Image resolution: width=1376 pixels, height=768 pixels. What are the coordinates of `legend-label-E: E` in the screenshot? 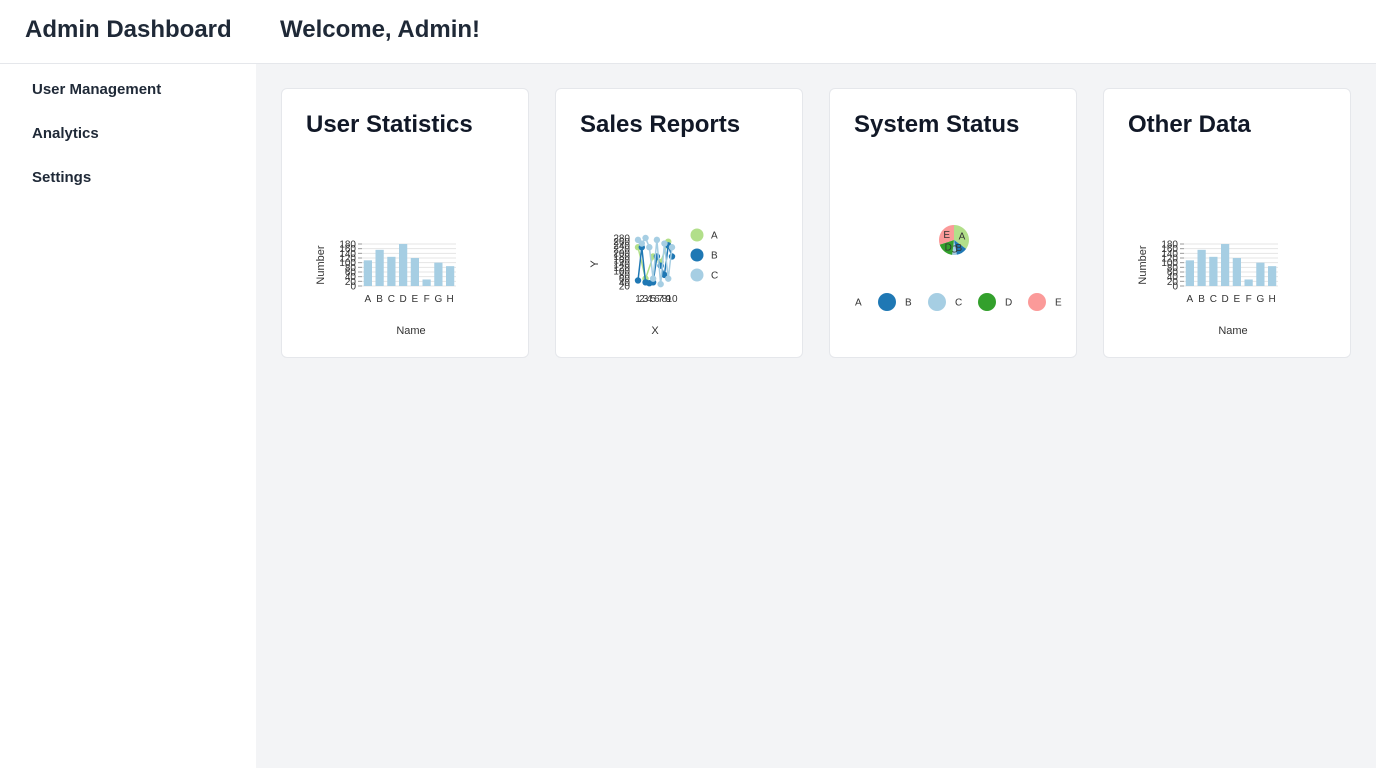 It's located at (1058, 303).